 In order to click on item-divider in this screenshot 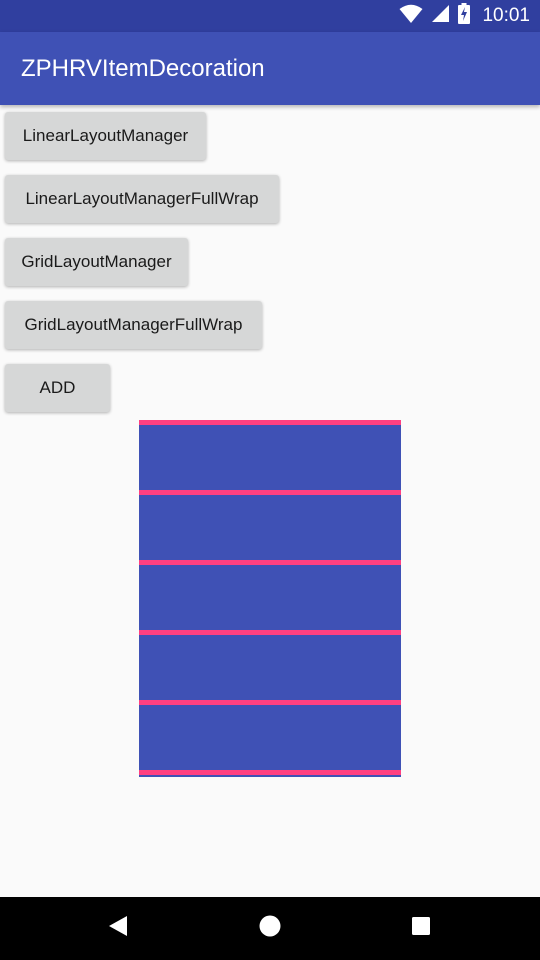, I will do `click(270, 772)`.